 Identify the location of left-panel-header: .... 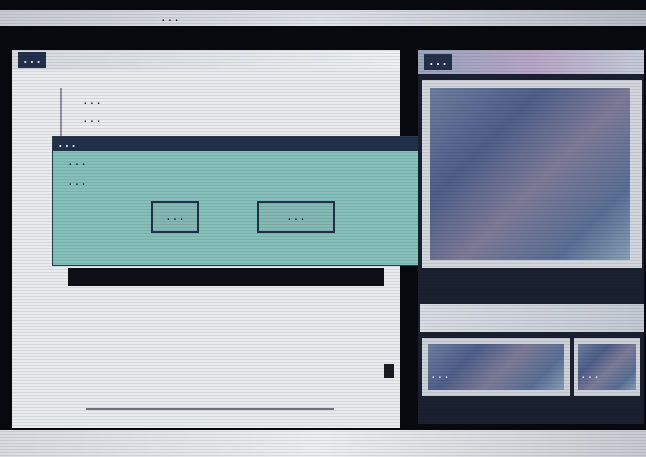
(206, 60).